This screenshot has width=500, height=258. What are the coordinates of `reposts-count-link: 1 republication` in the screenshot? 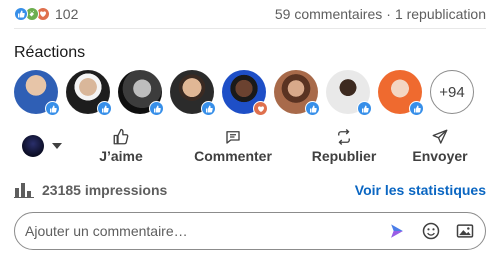 It's located at (440, 14).